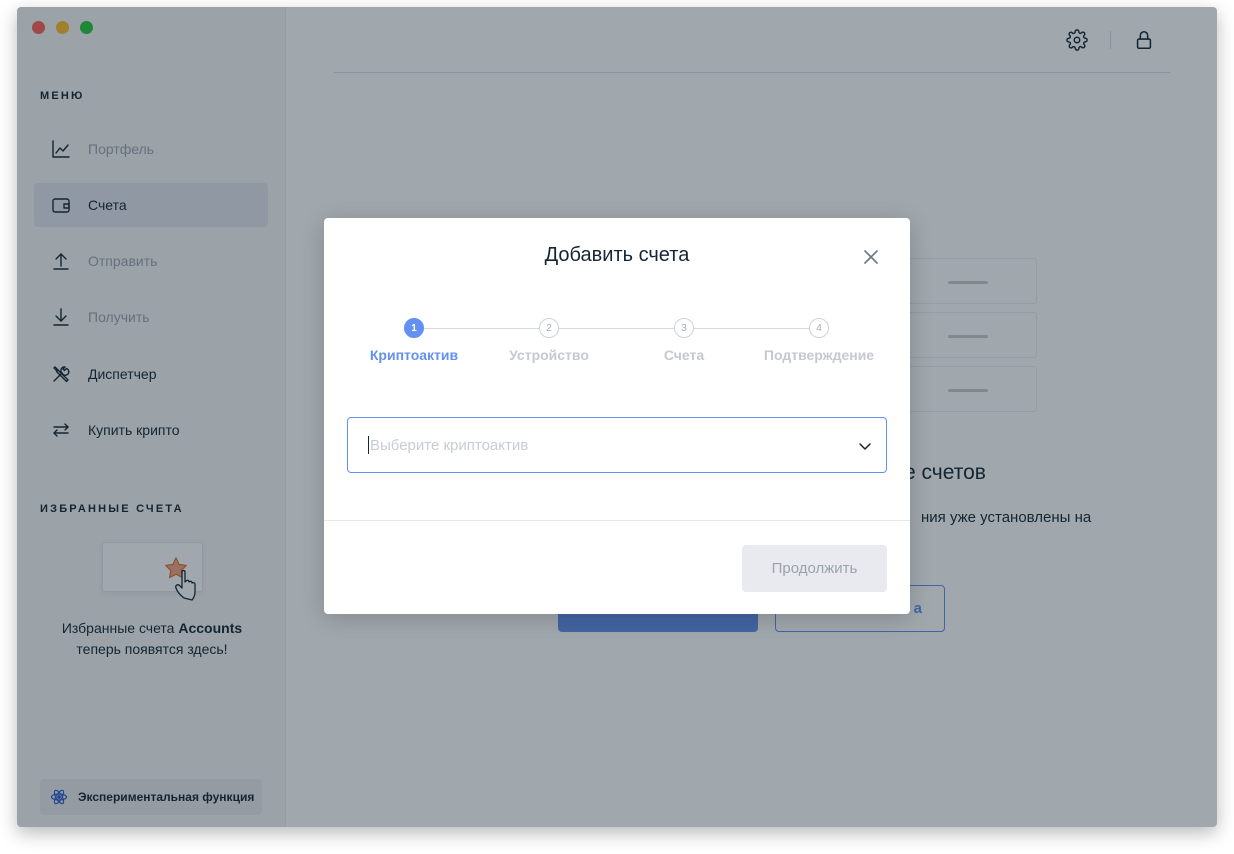  I want to click on text-cursor, so click(368, 445).